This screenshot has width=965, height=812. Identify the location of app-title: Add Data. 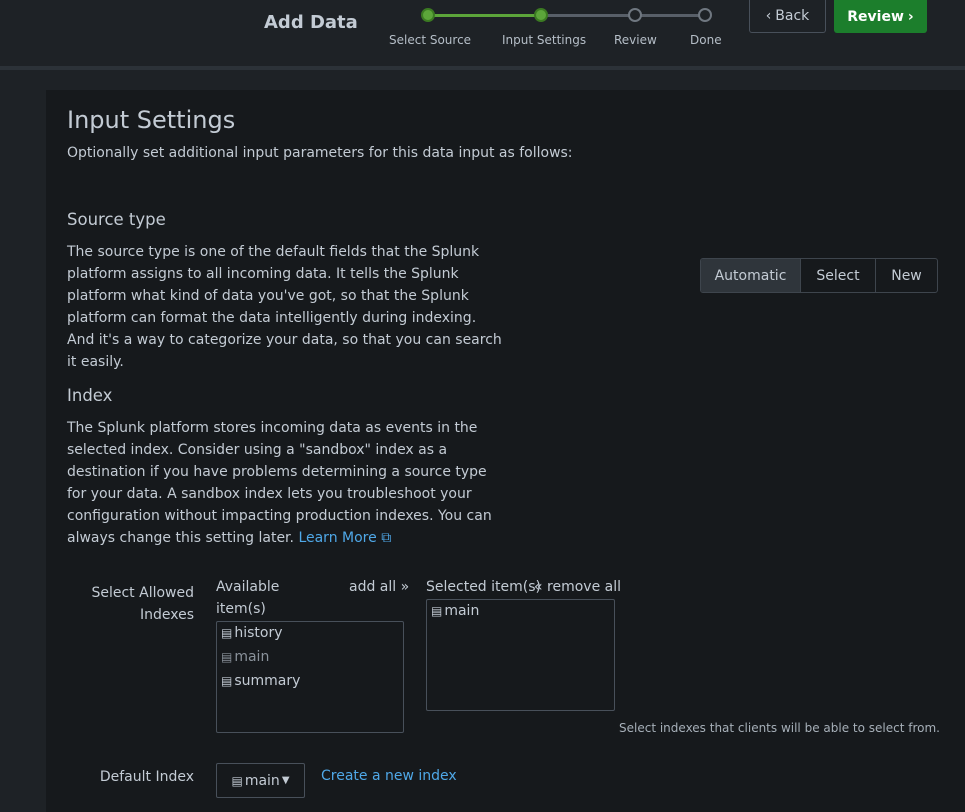
(311, 22).